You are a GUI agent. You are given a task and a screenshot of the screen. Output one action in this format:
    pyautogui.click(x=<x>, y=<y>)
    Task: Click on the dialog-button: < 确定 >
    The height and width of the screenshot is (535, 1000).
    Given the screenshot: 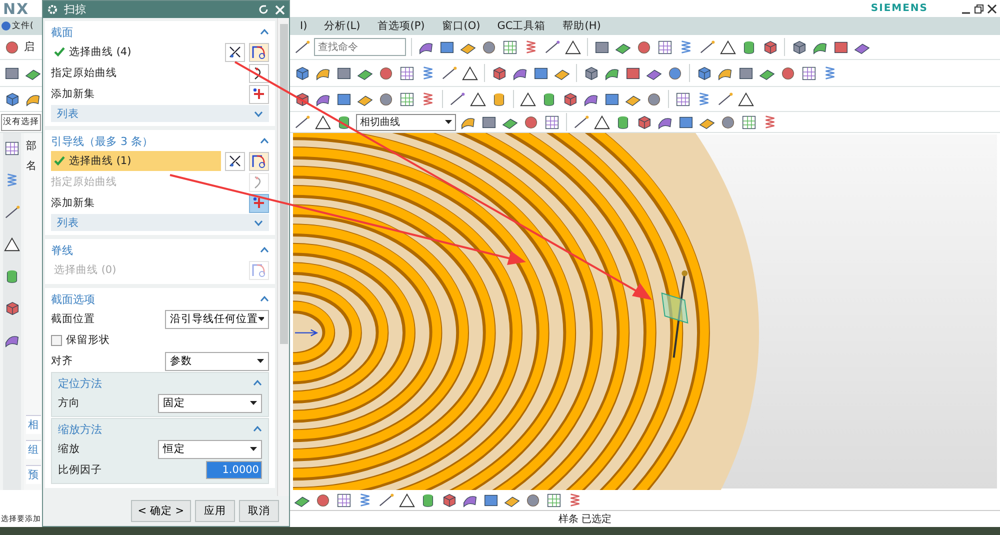 What is the action you would take?
    pyautogui.click(x=160, y=511)
    